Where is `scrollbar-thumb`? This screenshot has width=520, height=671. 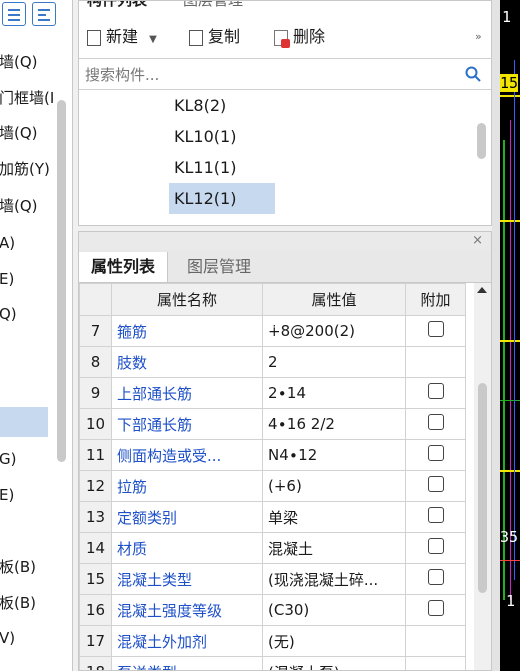
scrollbar-thumb is located at coordinates (482, 488).